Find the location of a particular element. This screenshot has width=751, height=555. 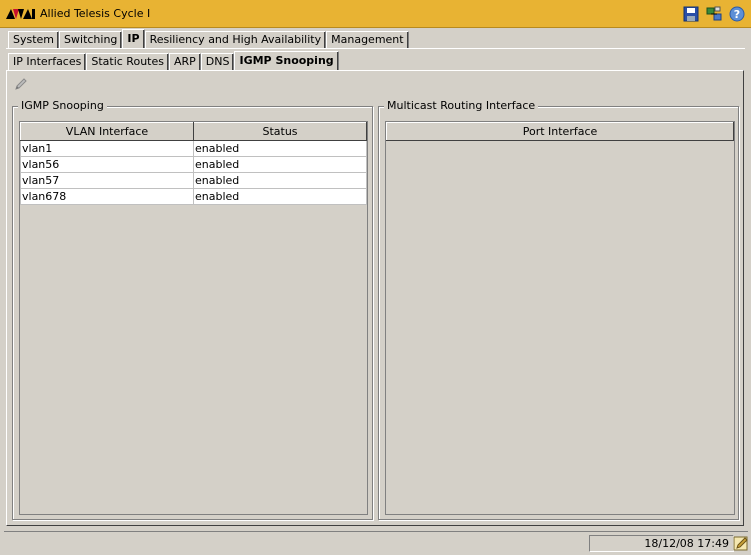

tab-static-routes: Static Routes is located at coordinates (127, 61).